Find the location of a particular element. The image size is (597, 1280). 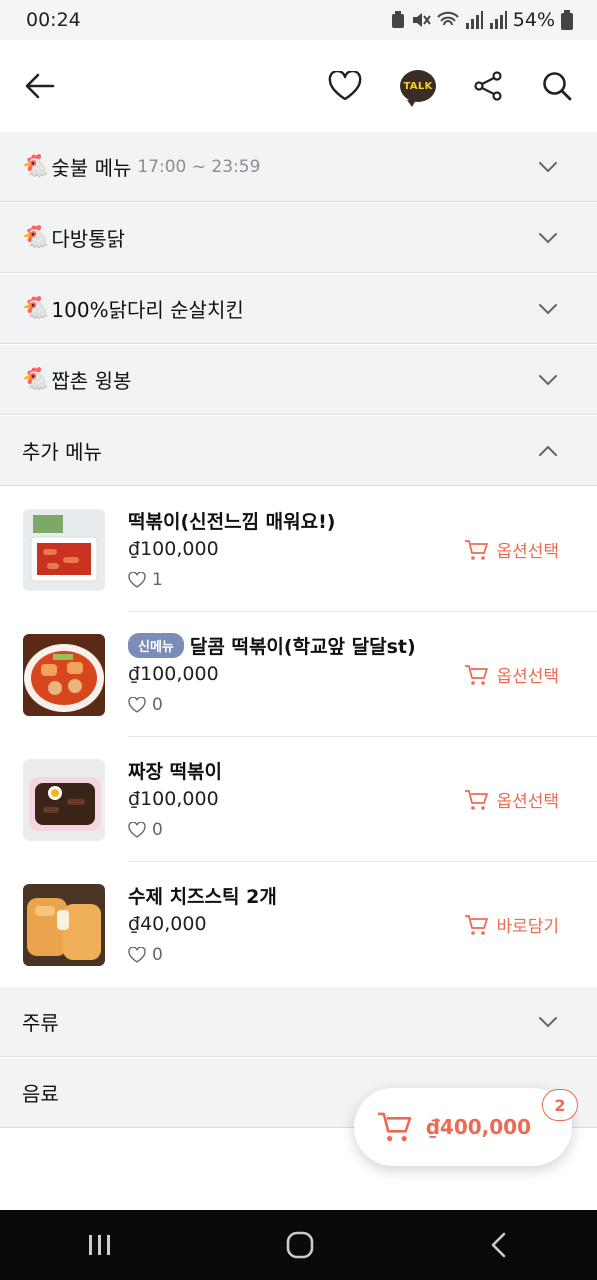

category-title: 숯불 메뉴 is located at coordinates (91, 168).